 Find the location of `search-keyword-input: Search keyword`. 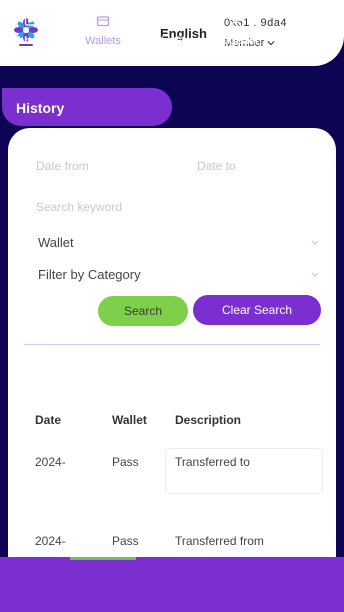

search-keyword-input: Search keyword is located at coordinates (79, 207).